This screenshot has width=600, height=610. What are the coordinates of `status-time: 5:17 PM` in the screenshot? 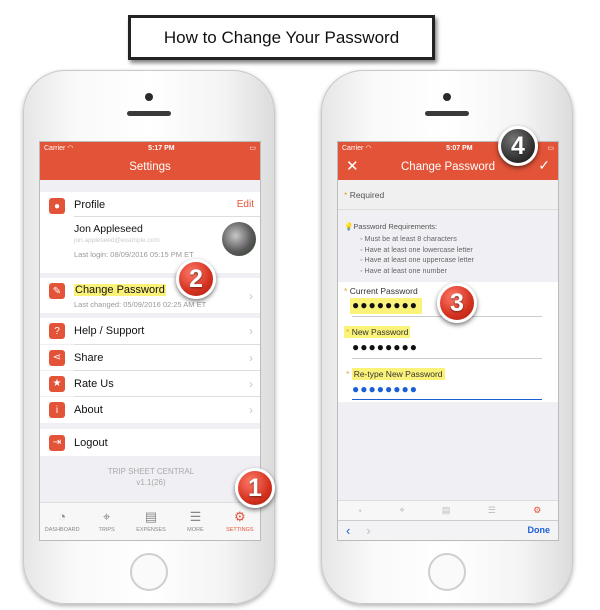 It's located at (161, 148).